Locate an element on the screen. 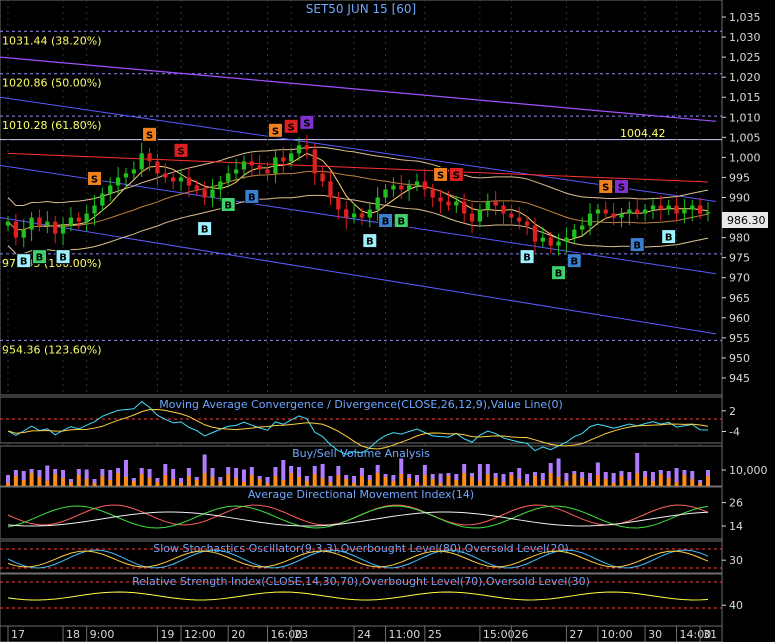  y-tick-label: 1,005 is located at coordinates (745, 137).